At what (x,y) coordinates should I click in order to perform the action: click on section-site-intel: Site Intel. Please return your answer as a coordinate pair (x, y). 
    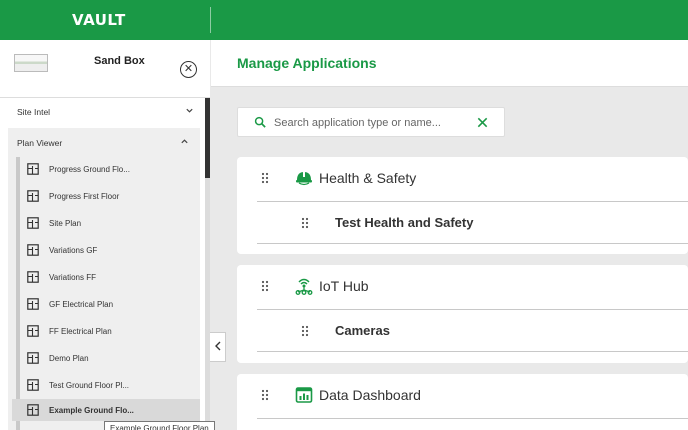
    Looking at the image, I should click on (102, 112).